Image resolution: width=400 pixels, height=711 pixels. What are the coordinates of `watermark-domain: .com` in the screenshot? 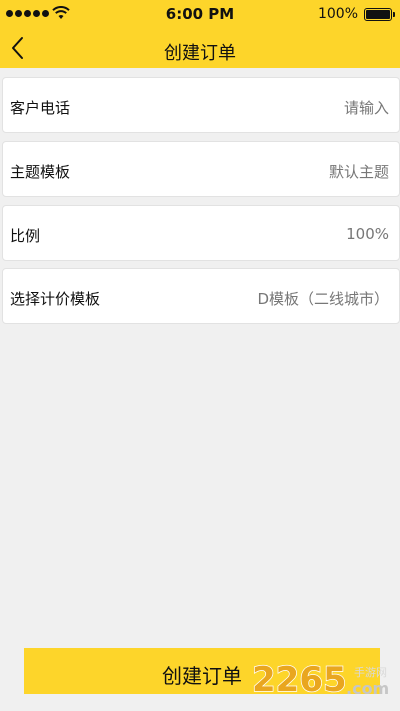 It's located at (367, 688).